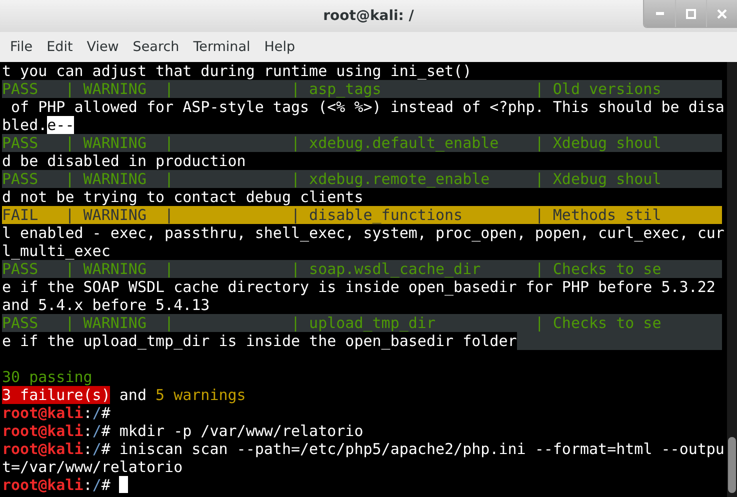 The image size is (737, 497). Describe the element at coordinates (92, 467) in the screenshot. I see `terminal-text: t=/var/www/relatorio` at that location.